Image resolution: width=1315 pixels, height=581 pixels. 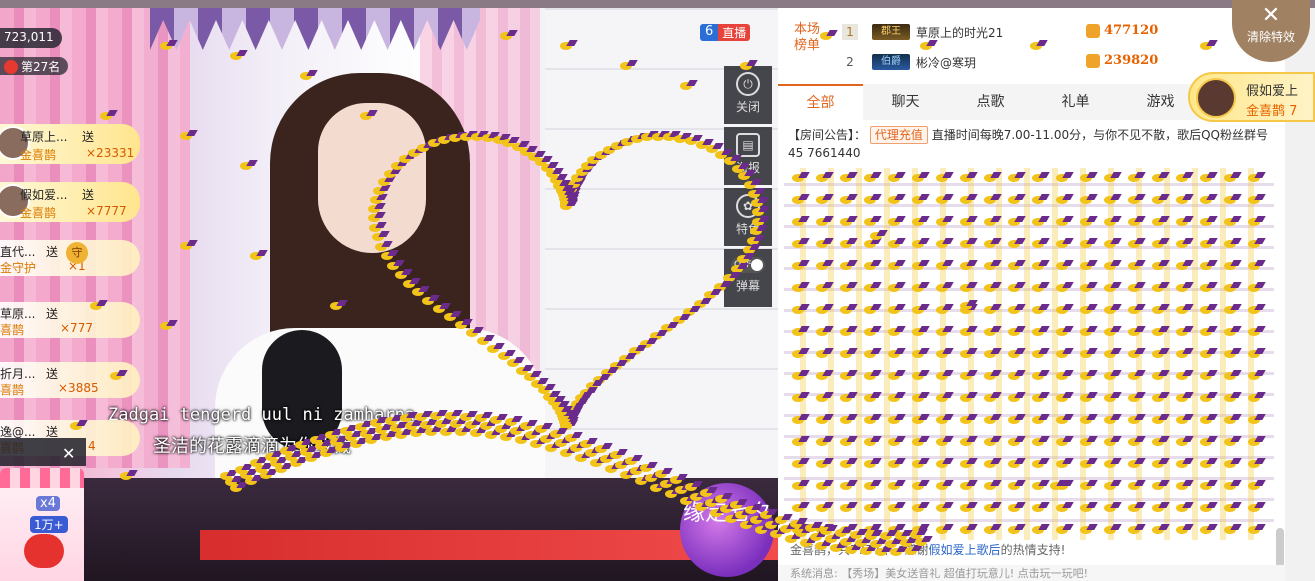 What do you see at coordinates (42, 478) in the screenshot?
I see `popup-awning` at bounding box center [42, 478].